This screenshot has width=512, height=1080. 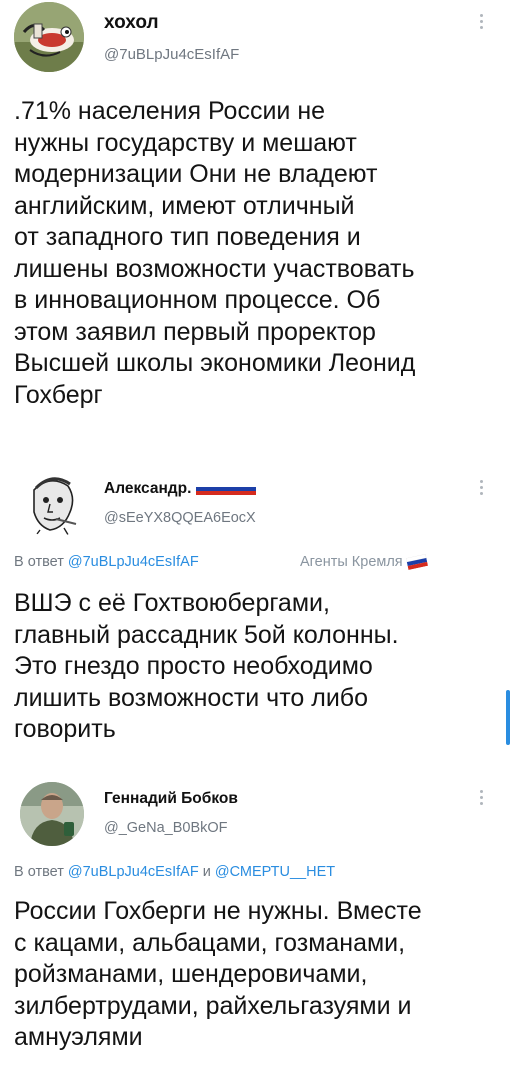 I want to click on text-line: .71% населения России не, so click(x=170, y=111).